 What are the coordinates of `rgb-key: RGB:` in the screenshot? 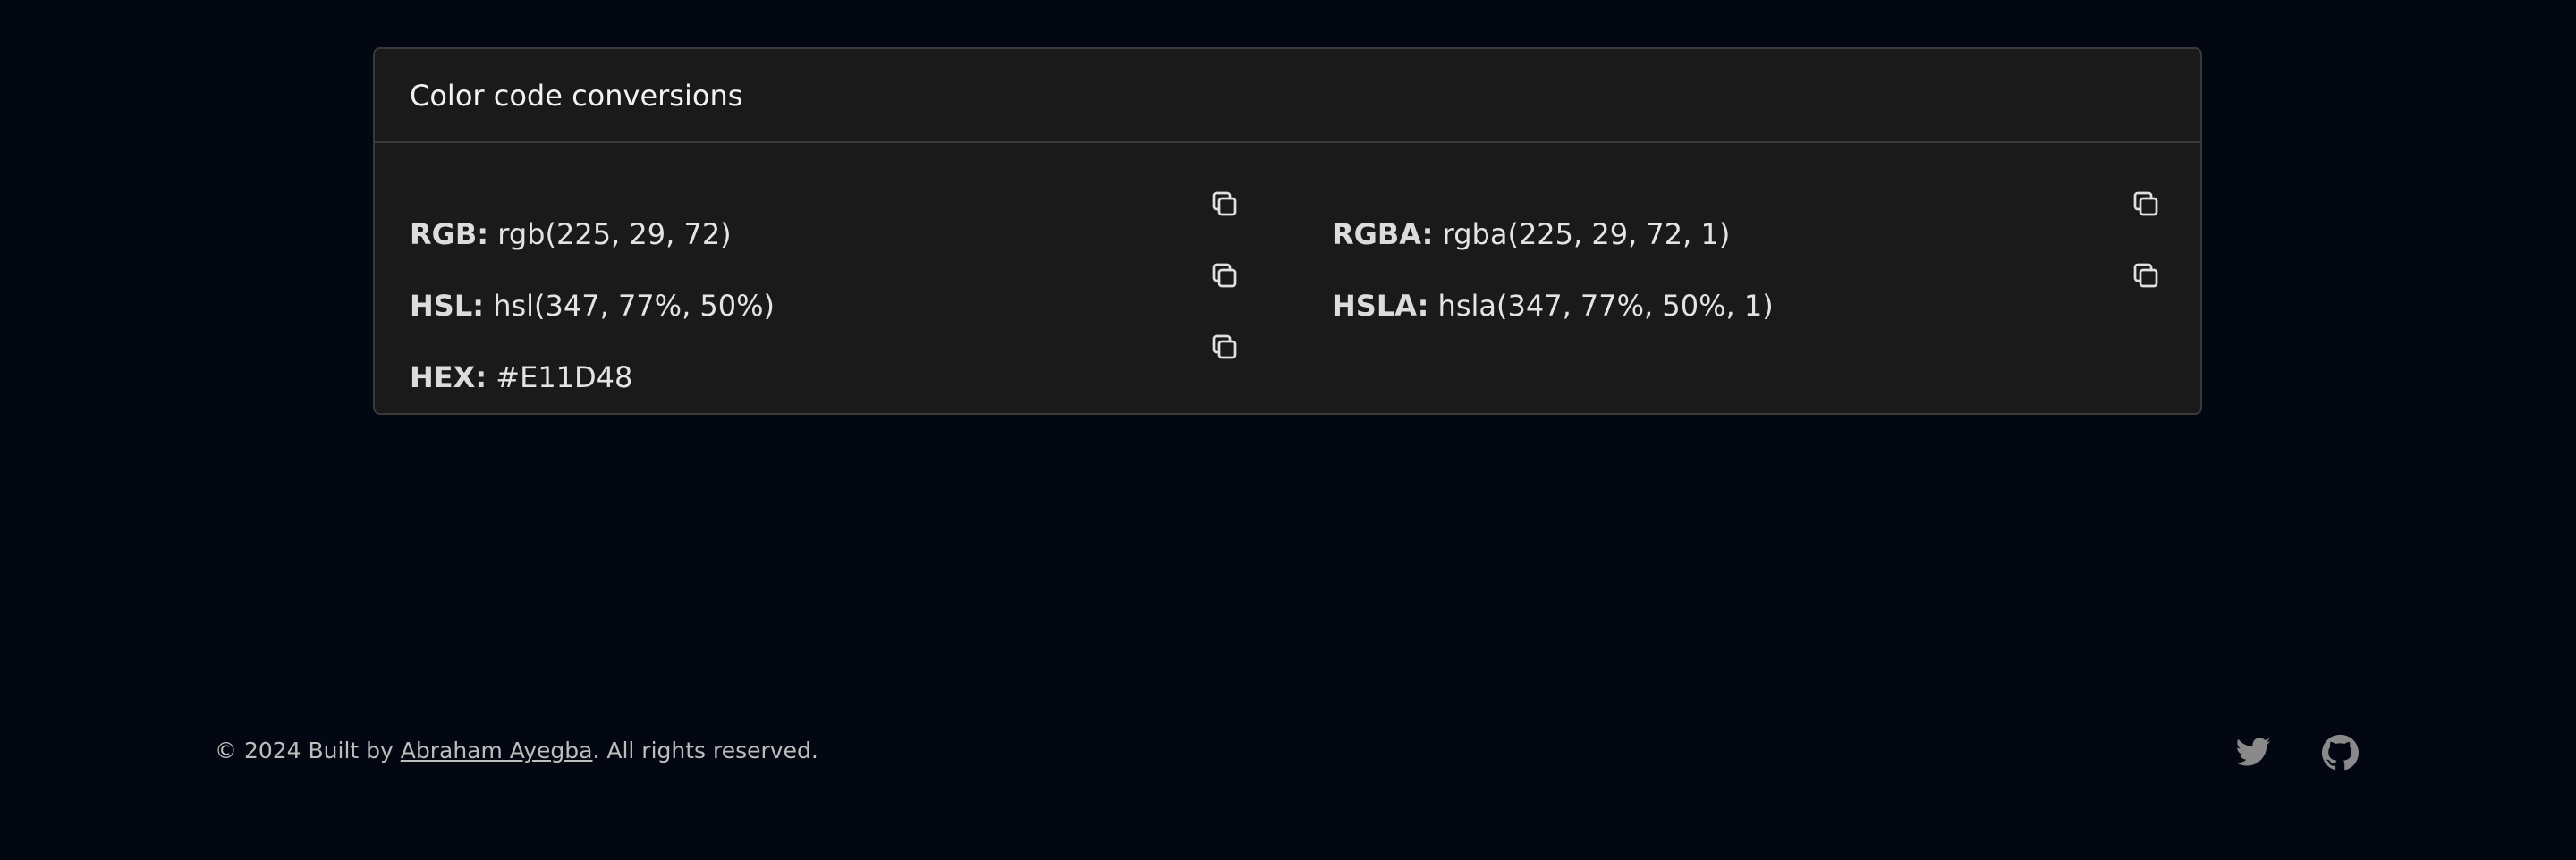 It's located at (449, 234).